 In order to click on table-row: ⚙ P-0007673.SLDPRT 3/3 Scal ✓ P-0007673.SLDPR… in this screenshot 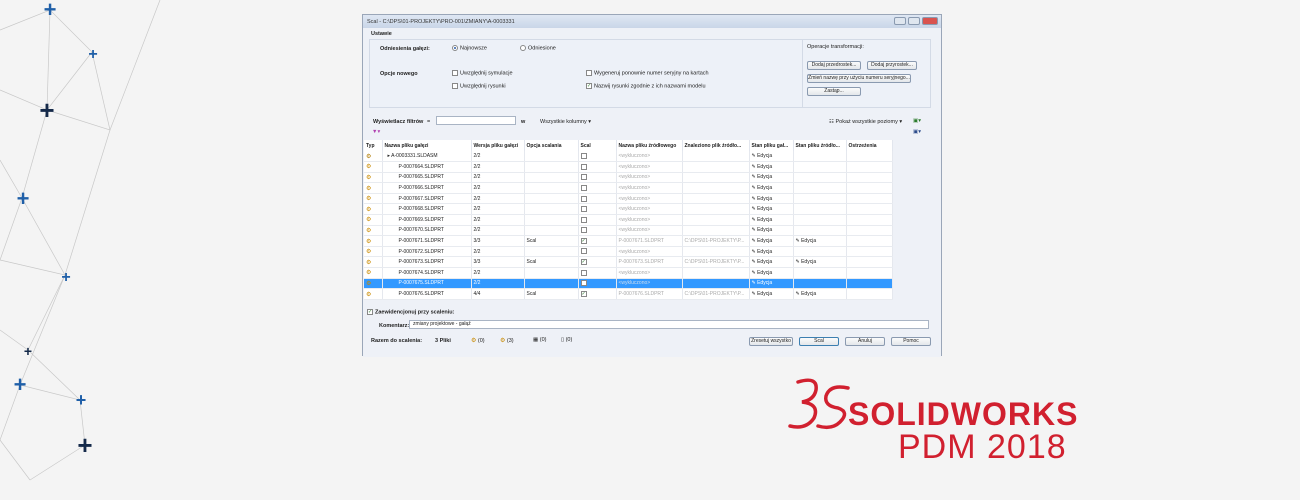, I will do `click(628, 262)`.